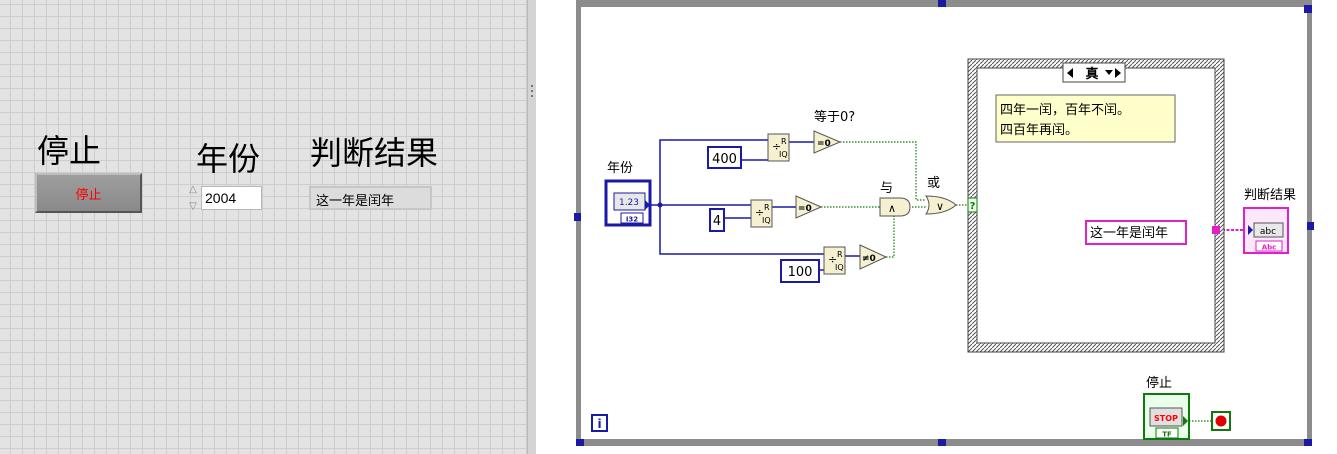 The width and height of the screenshot is (1337, 454). I want to click on year-terminal-label: 年份, so click(620, 168).